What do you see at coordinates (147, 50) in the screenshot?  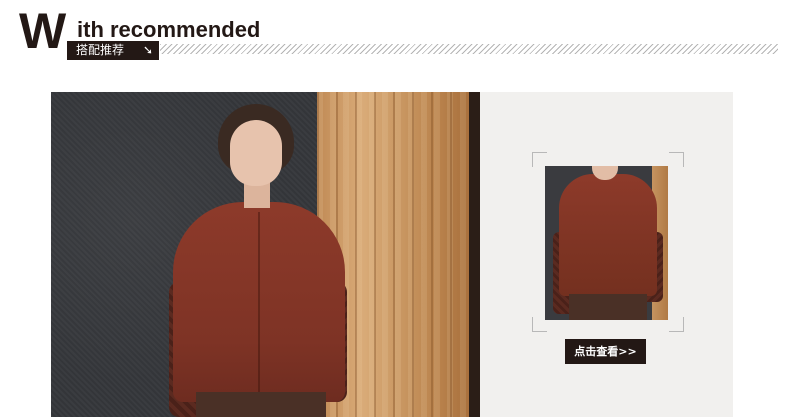 I see `arrow-down-right-icon: ➘` at bounding box center [147, 50].